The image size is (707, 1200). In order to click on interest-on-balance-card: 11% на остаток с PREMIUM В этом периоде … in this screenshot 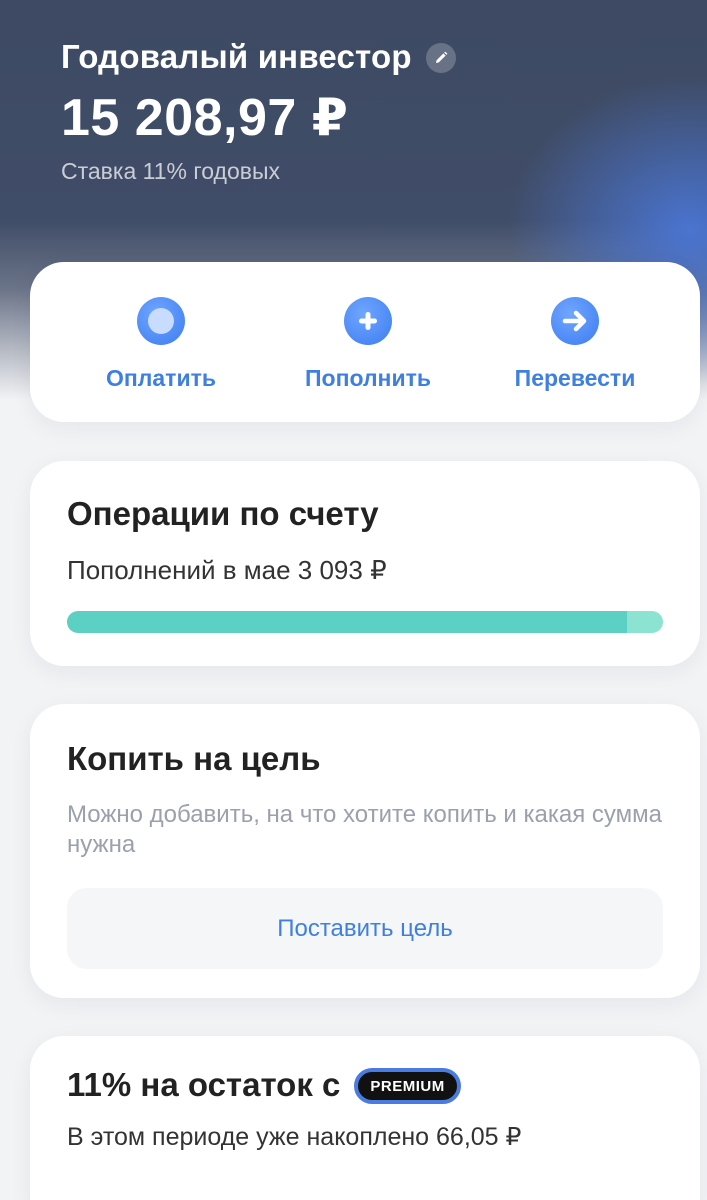, I will do `click(365, 1118)`.